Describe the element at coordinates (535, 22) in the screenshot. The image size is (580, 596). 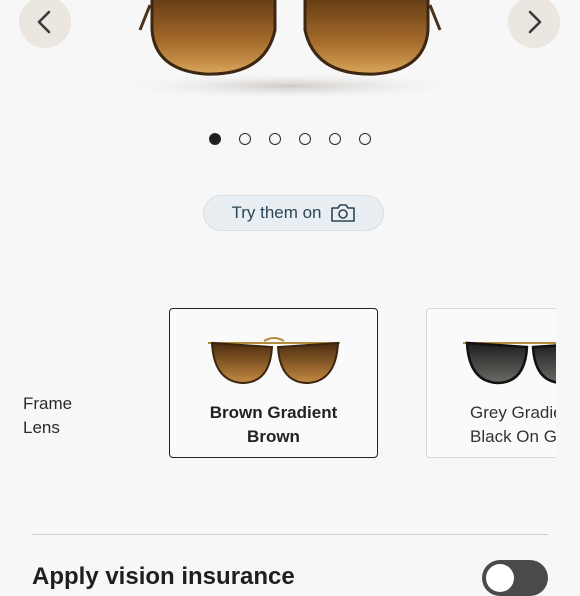
I see `chevron-right-icon` at that location.